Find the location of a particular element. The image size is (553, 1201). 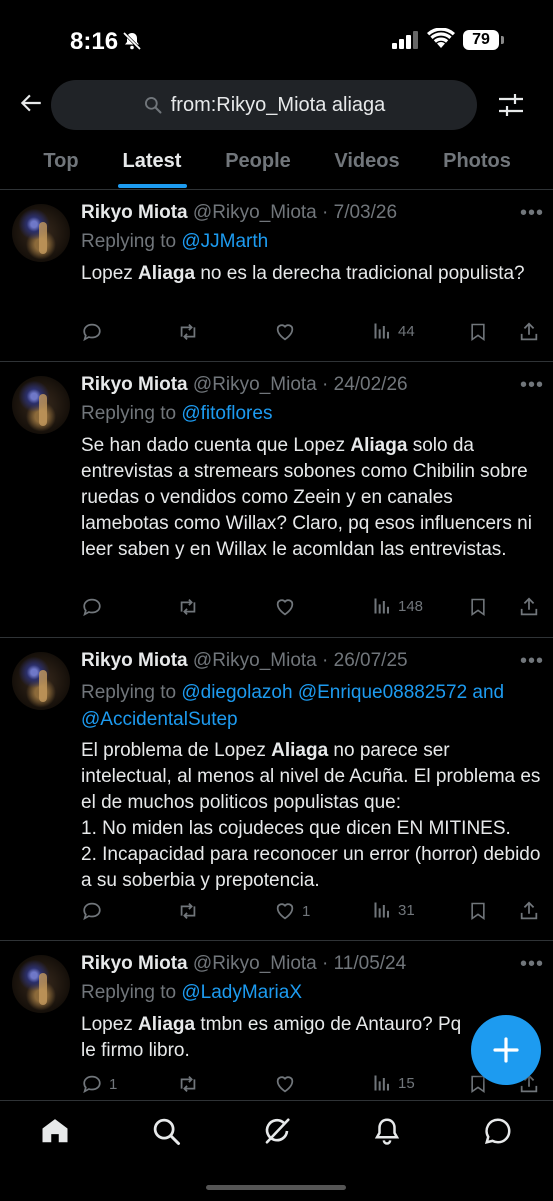

compose-plus-icon is located at coordinates (506, 1050).